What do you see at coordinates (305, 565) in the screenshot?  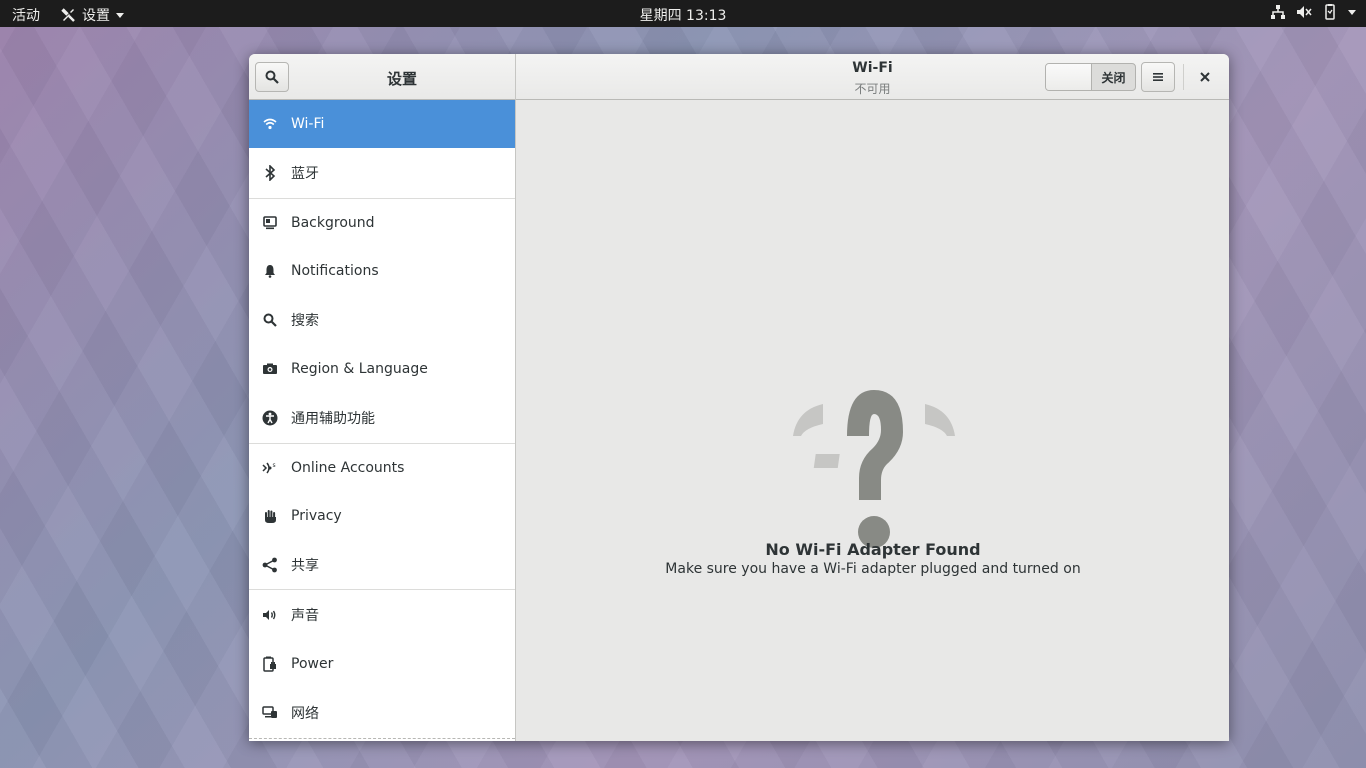 I see `sidebar-item-label: 共享` at bounding box center [305, 565].